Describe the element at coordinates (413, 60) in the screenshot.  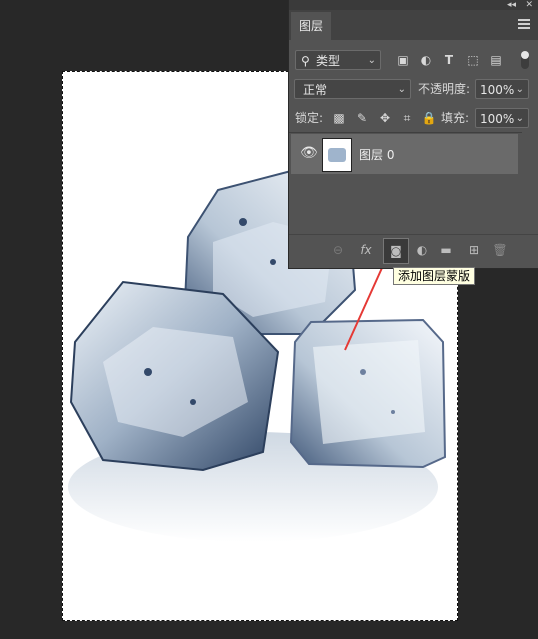
I see `filter-row: ⚲ 类型 ⌄ ▣ ◐ T ⬚ ▤` at that location.